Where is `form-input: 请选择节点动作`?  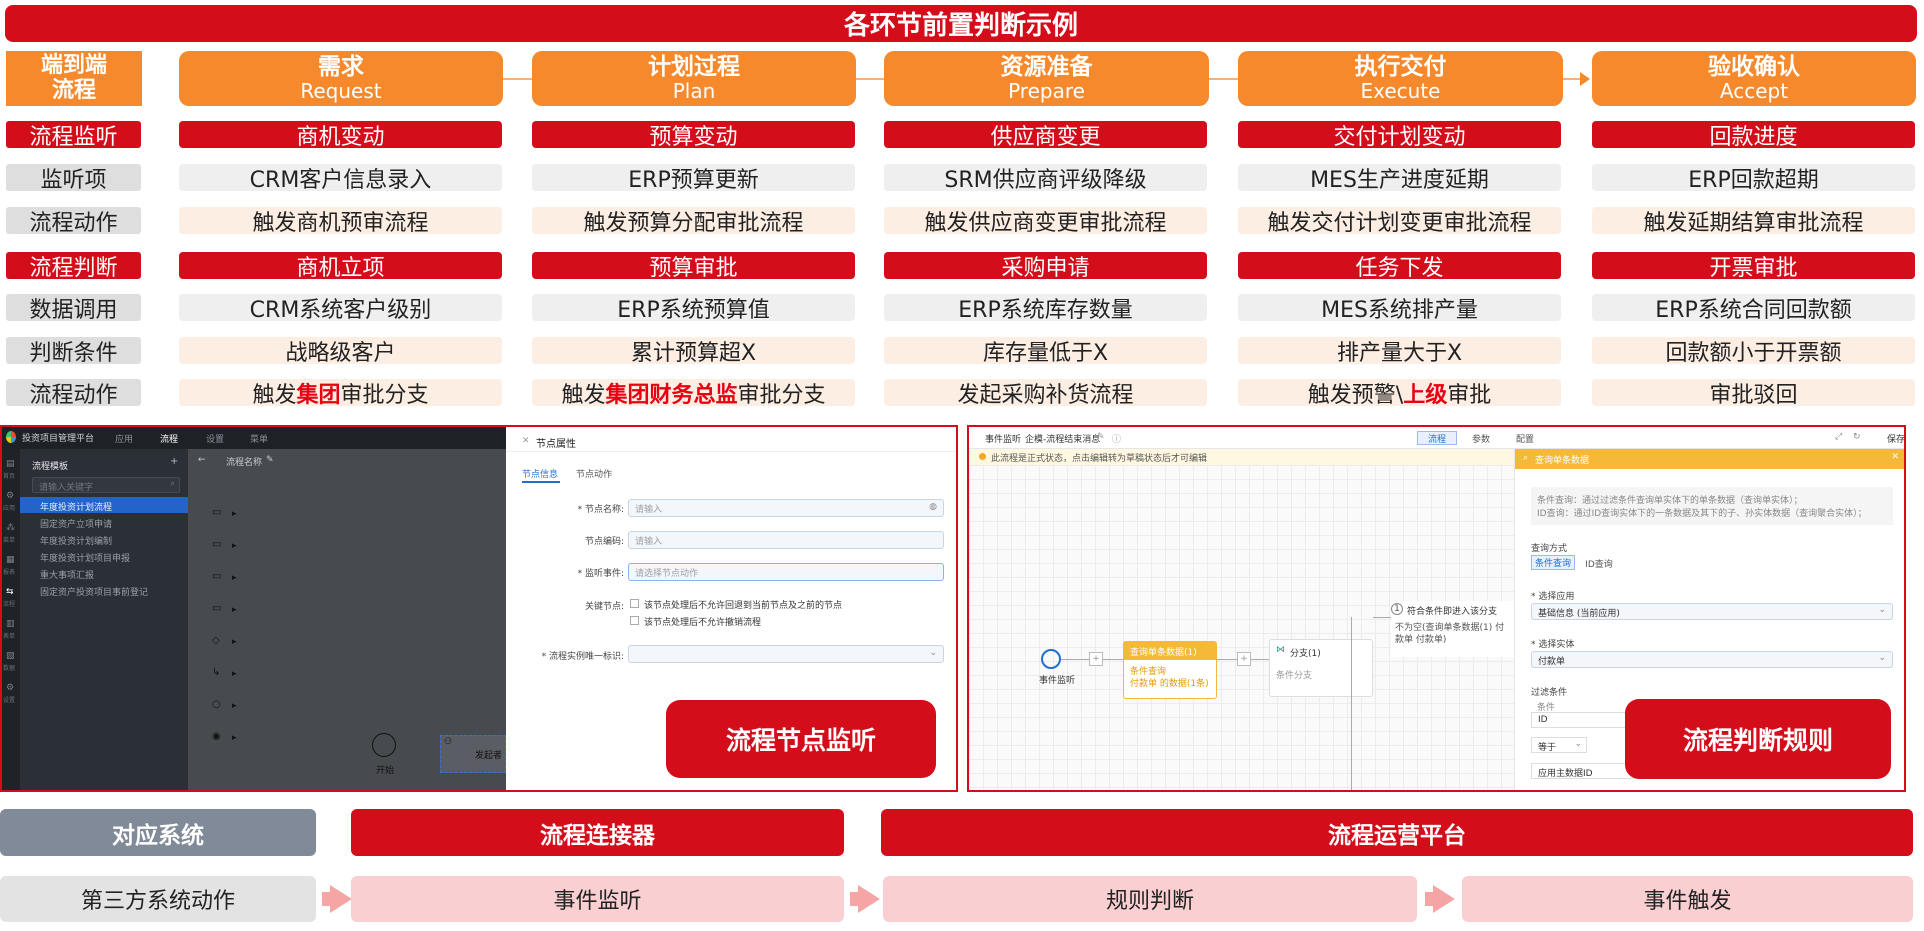 form-input: 请选择节点动作 is located at coordinates (786, 572).